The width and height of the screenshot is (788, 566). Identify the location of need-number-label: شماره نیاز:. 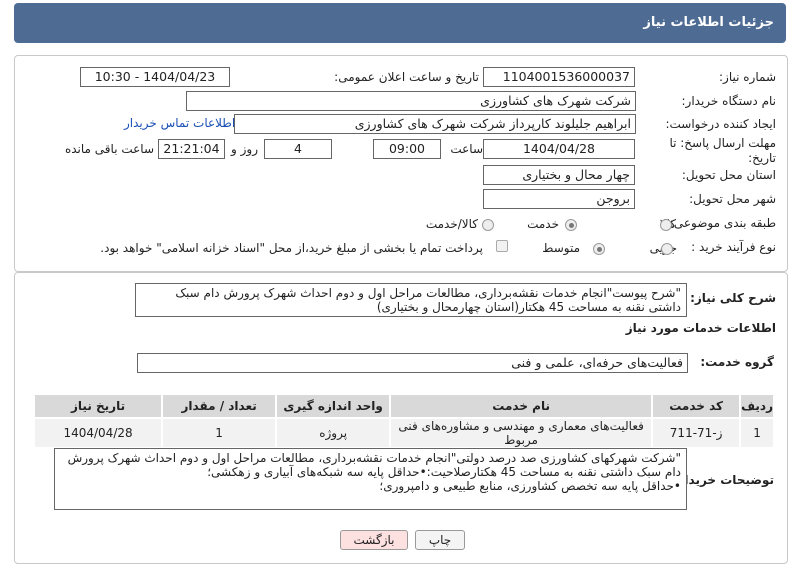
(747, 77).